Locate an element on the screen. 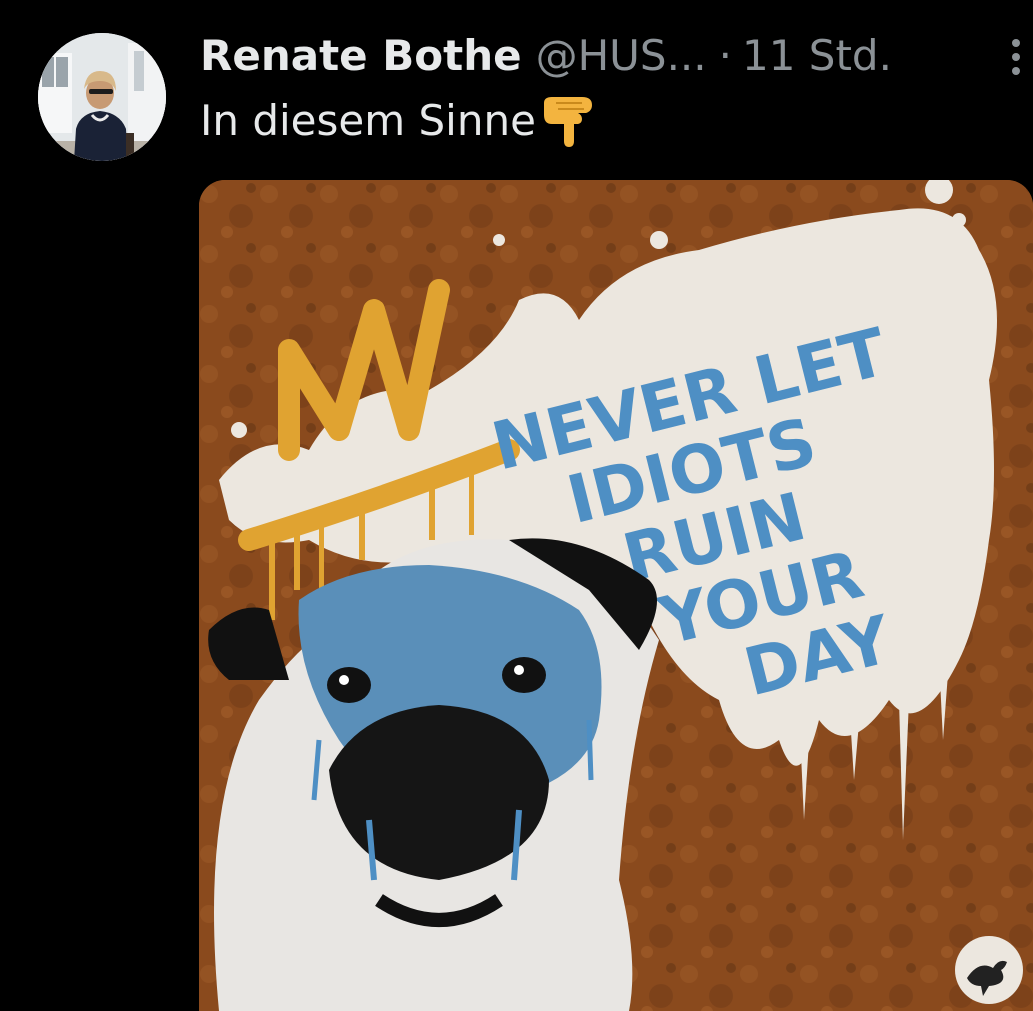  avatar is located at coordinates (102, 97).